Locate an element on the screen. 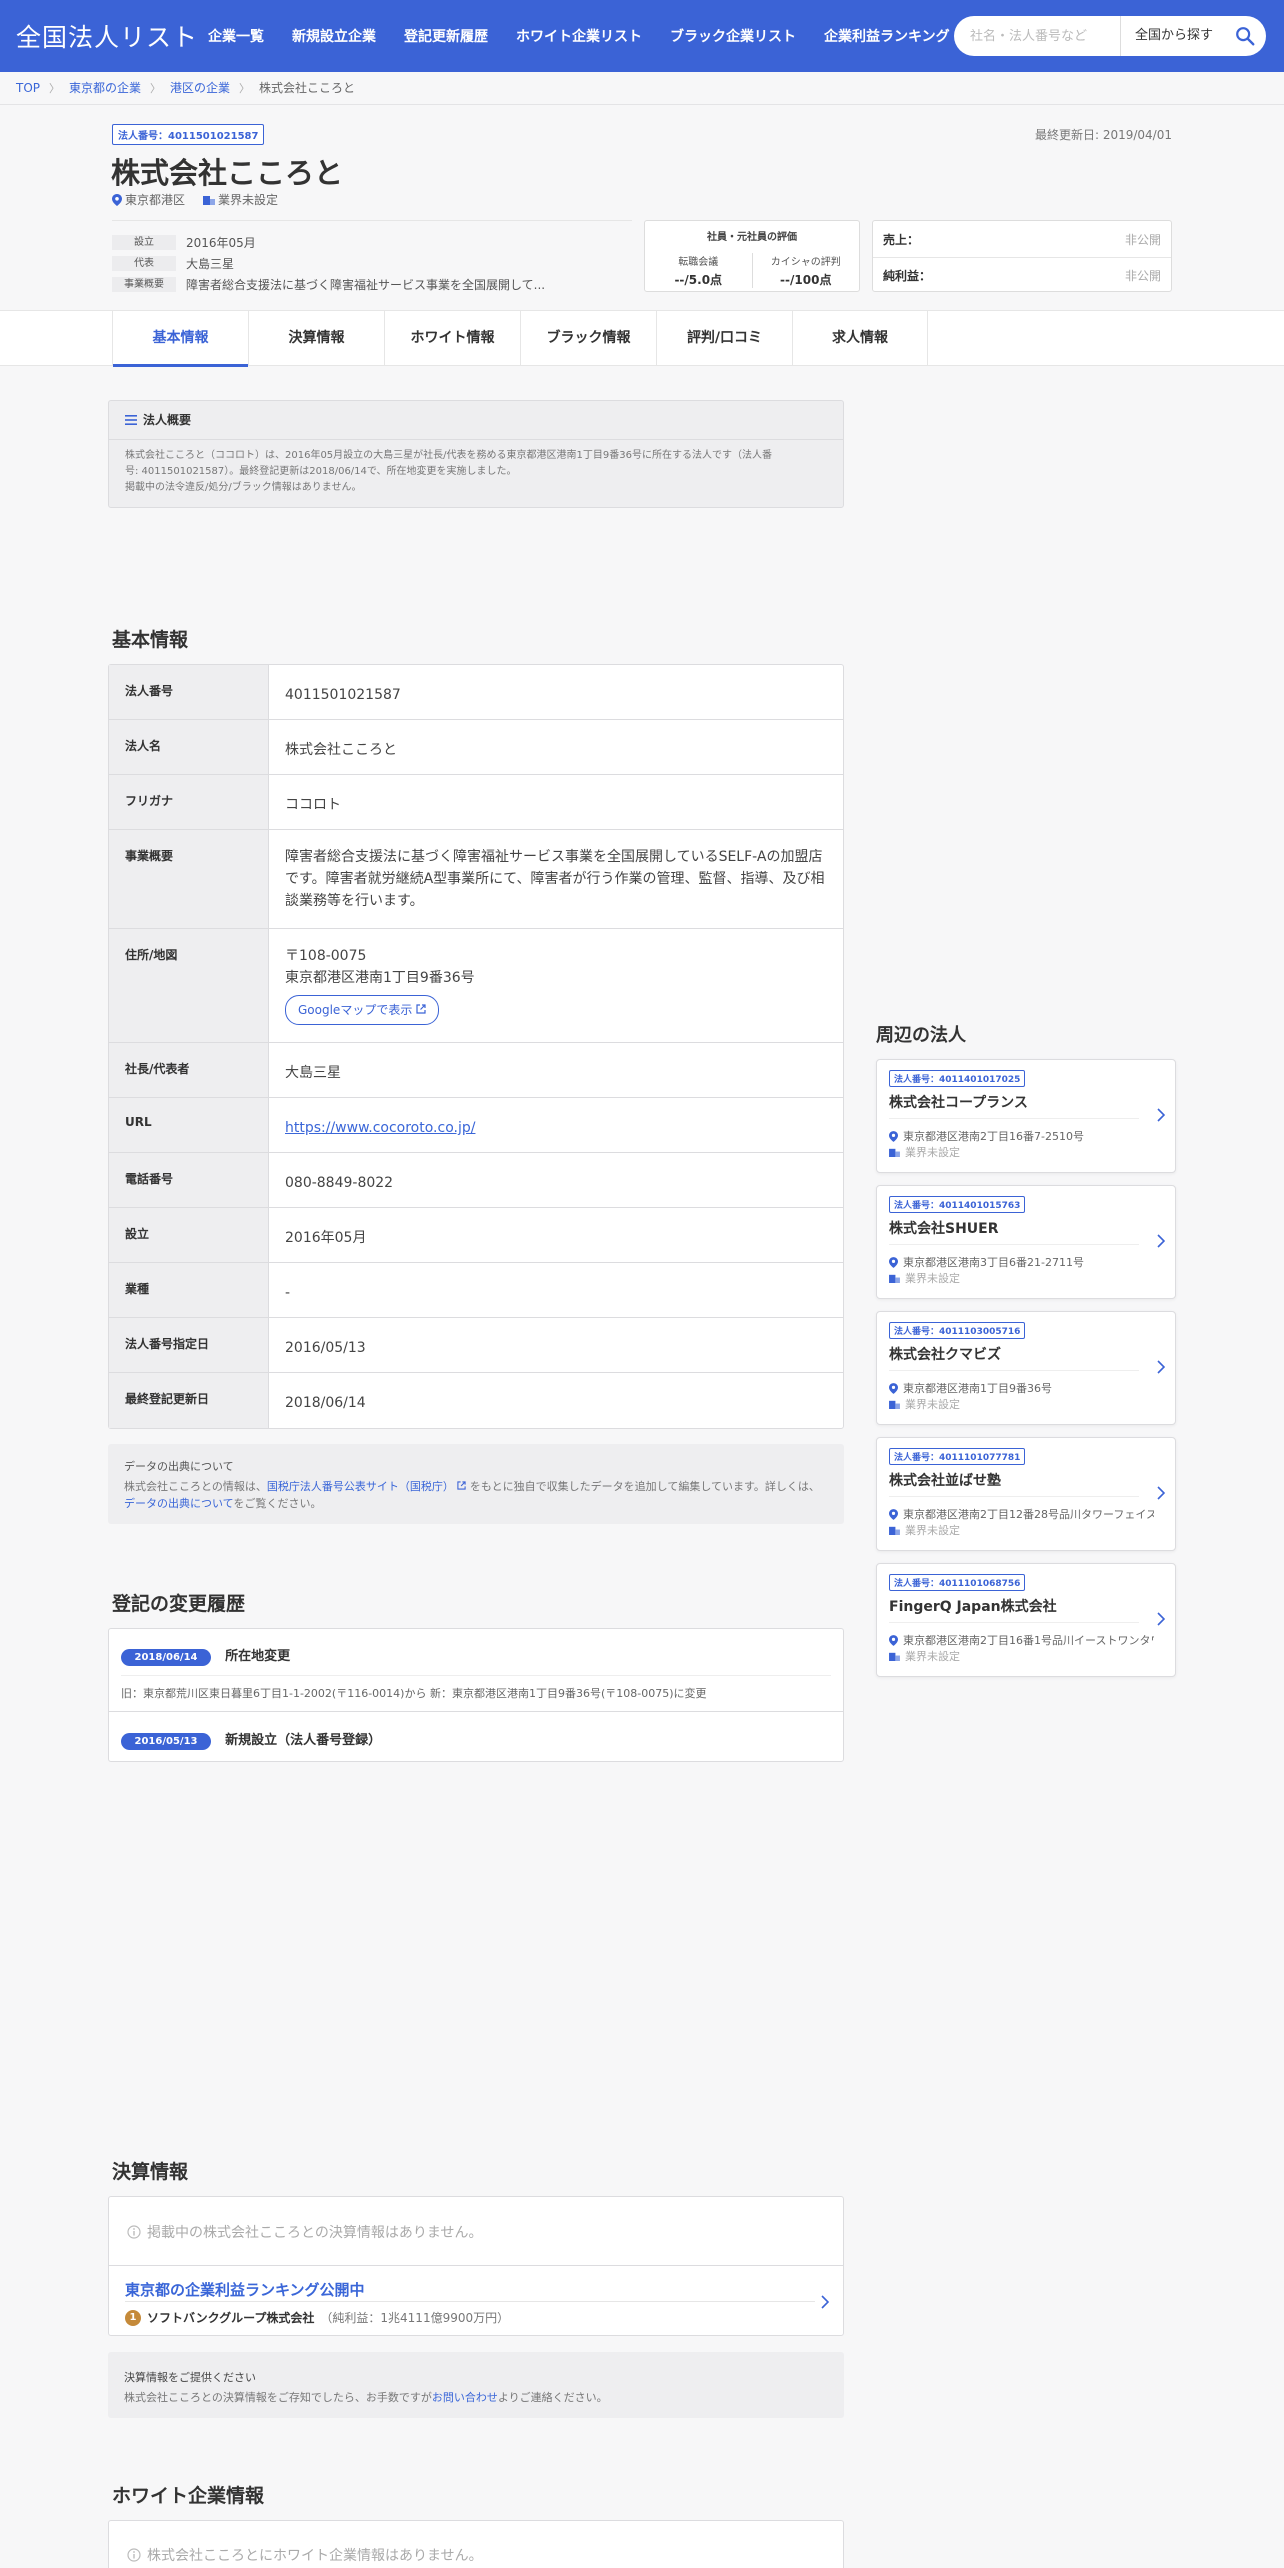  google-map-button: Googleマップで表示 is located at coordinates (362, 1010).